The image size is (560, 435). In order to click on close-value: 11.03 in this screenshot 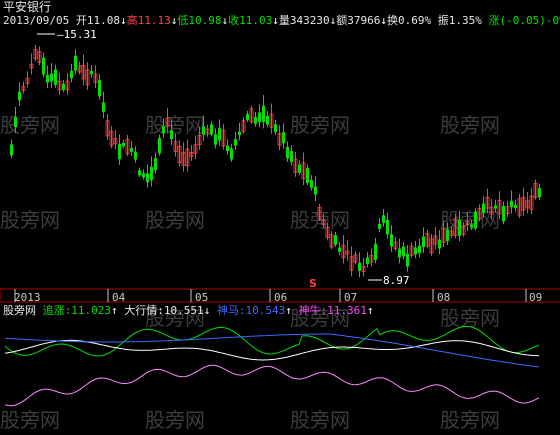, I will do `click(256, 20)`.